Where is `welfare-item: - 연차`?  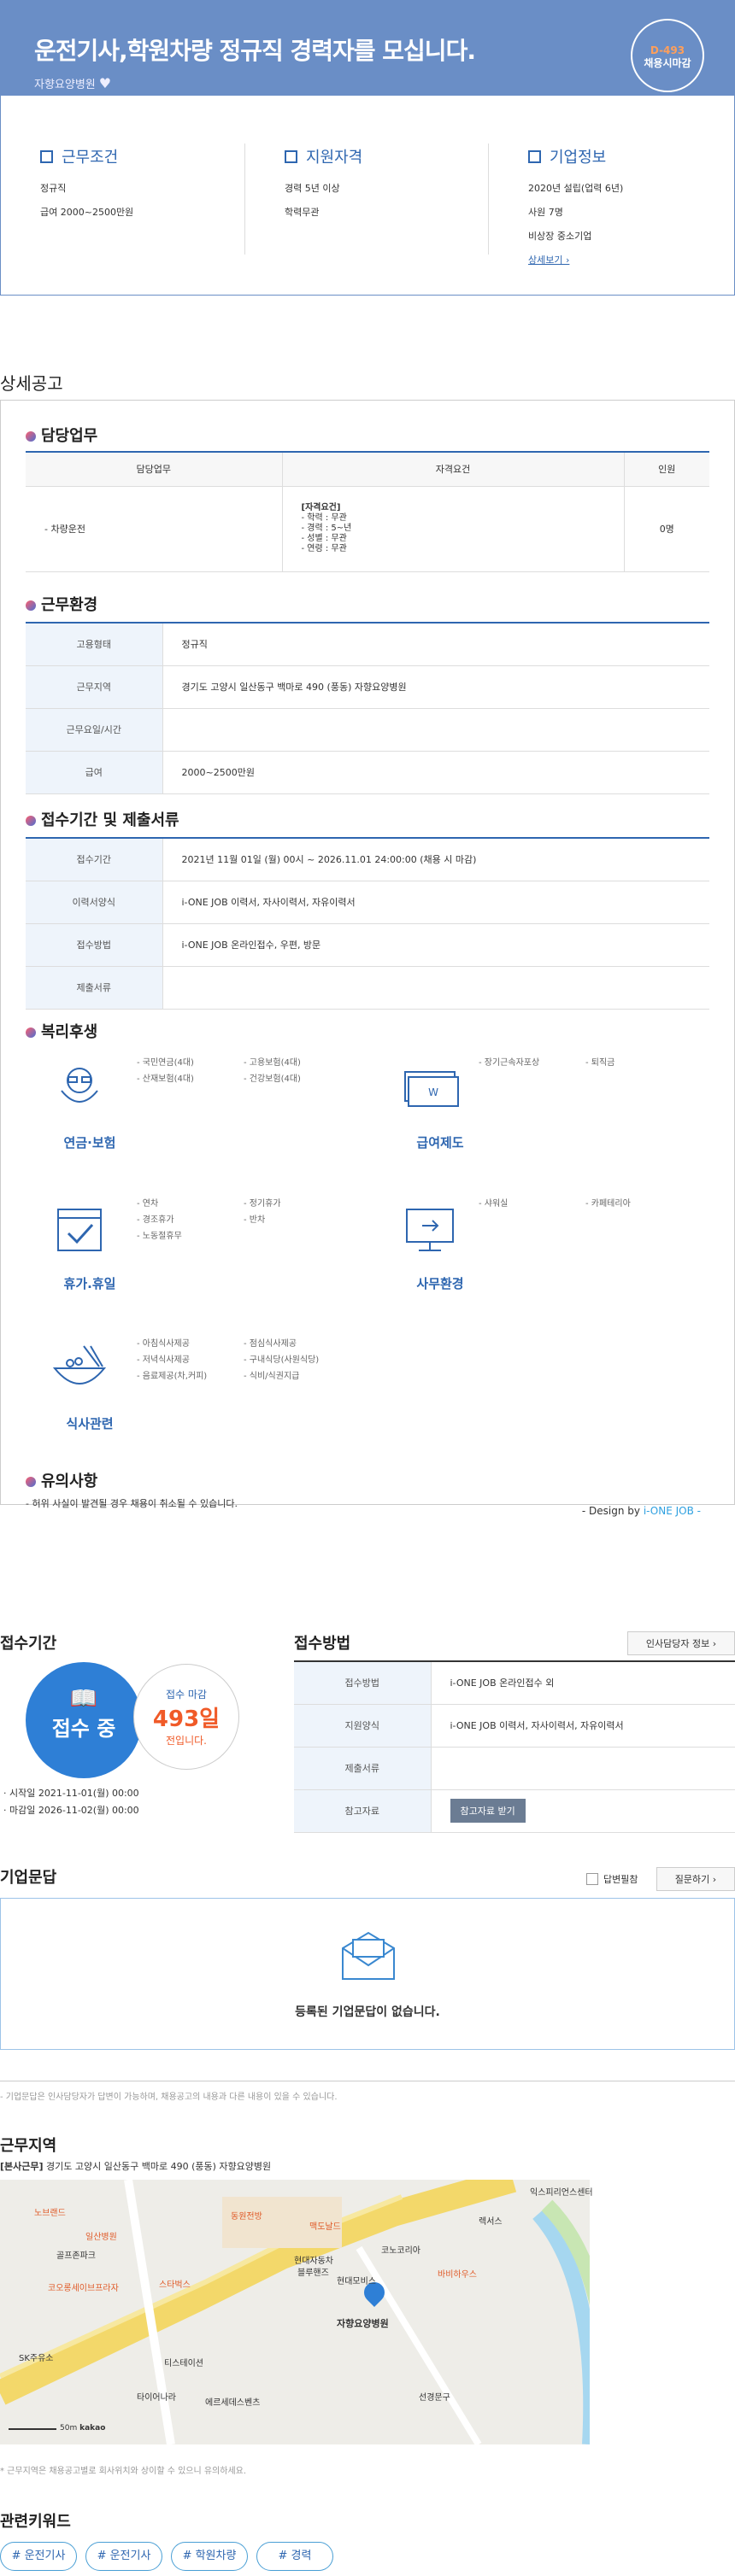 welfare-item: - 연차 is located at coordinates (148, 1204).